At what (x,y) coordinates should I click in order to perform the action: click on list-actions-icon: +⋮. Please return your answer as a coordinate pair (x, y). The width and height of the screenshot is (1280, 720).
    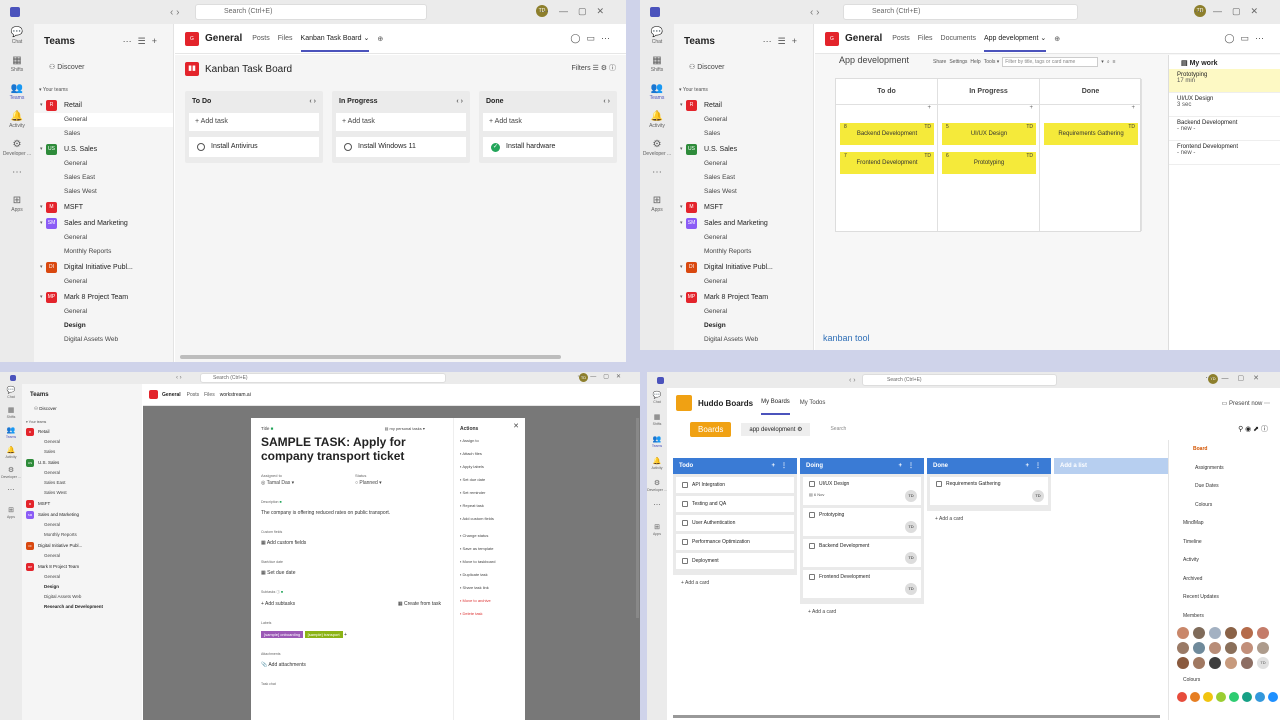
    Looking at the image, I should click on (909, 466).